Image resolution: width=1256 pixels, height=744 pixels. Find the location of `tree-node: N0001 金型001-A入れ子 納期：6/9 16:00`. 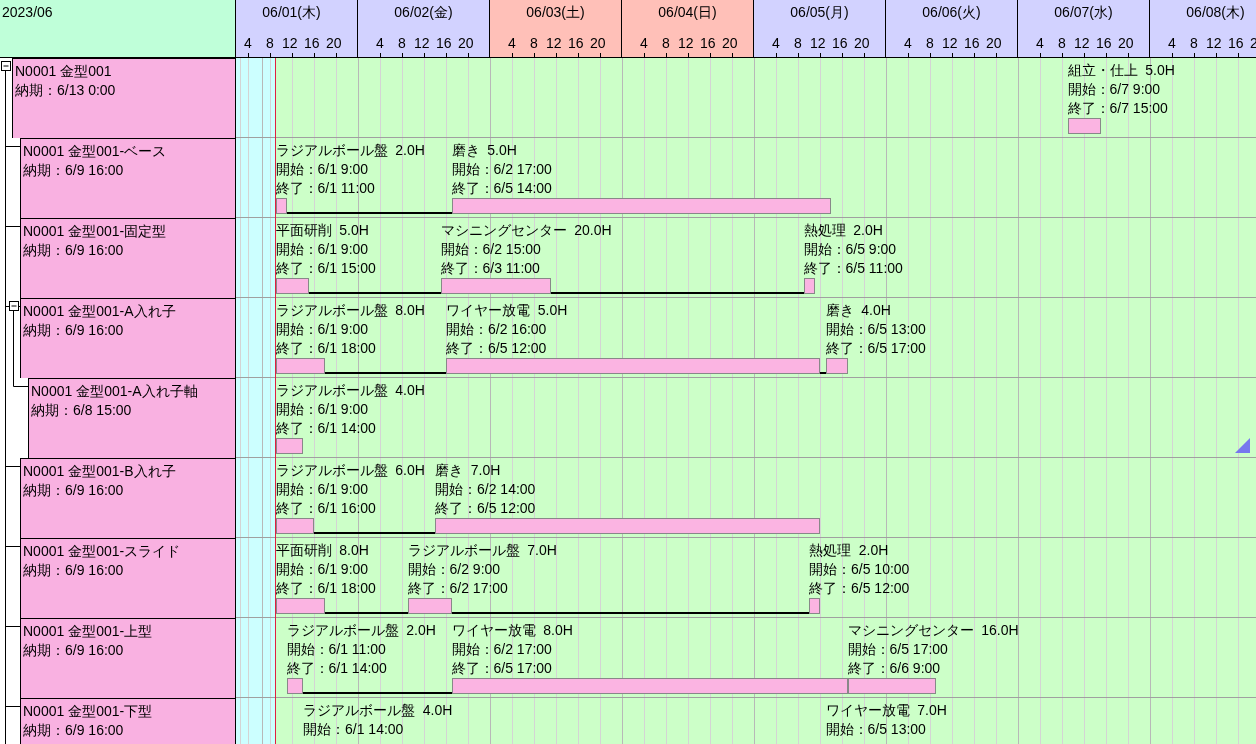

tree-node: N0001 金型001-A入れ子 納期：6/9 16:00 is located at coordinates (128, 338).